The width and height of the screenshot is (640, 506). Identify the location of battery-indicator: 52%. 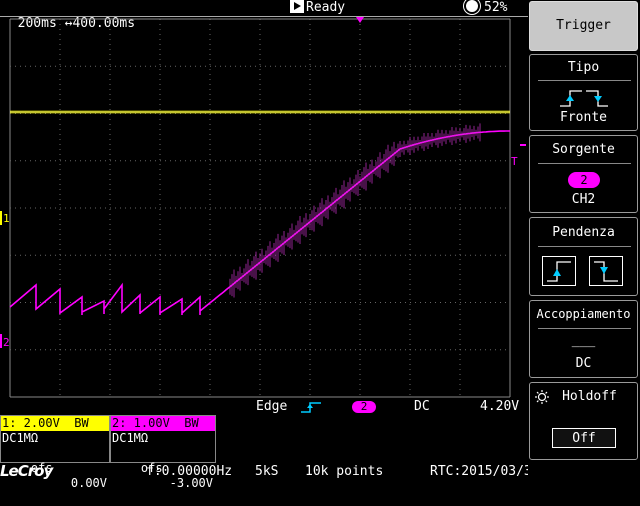
(486, 8).